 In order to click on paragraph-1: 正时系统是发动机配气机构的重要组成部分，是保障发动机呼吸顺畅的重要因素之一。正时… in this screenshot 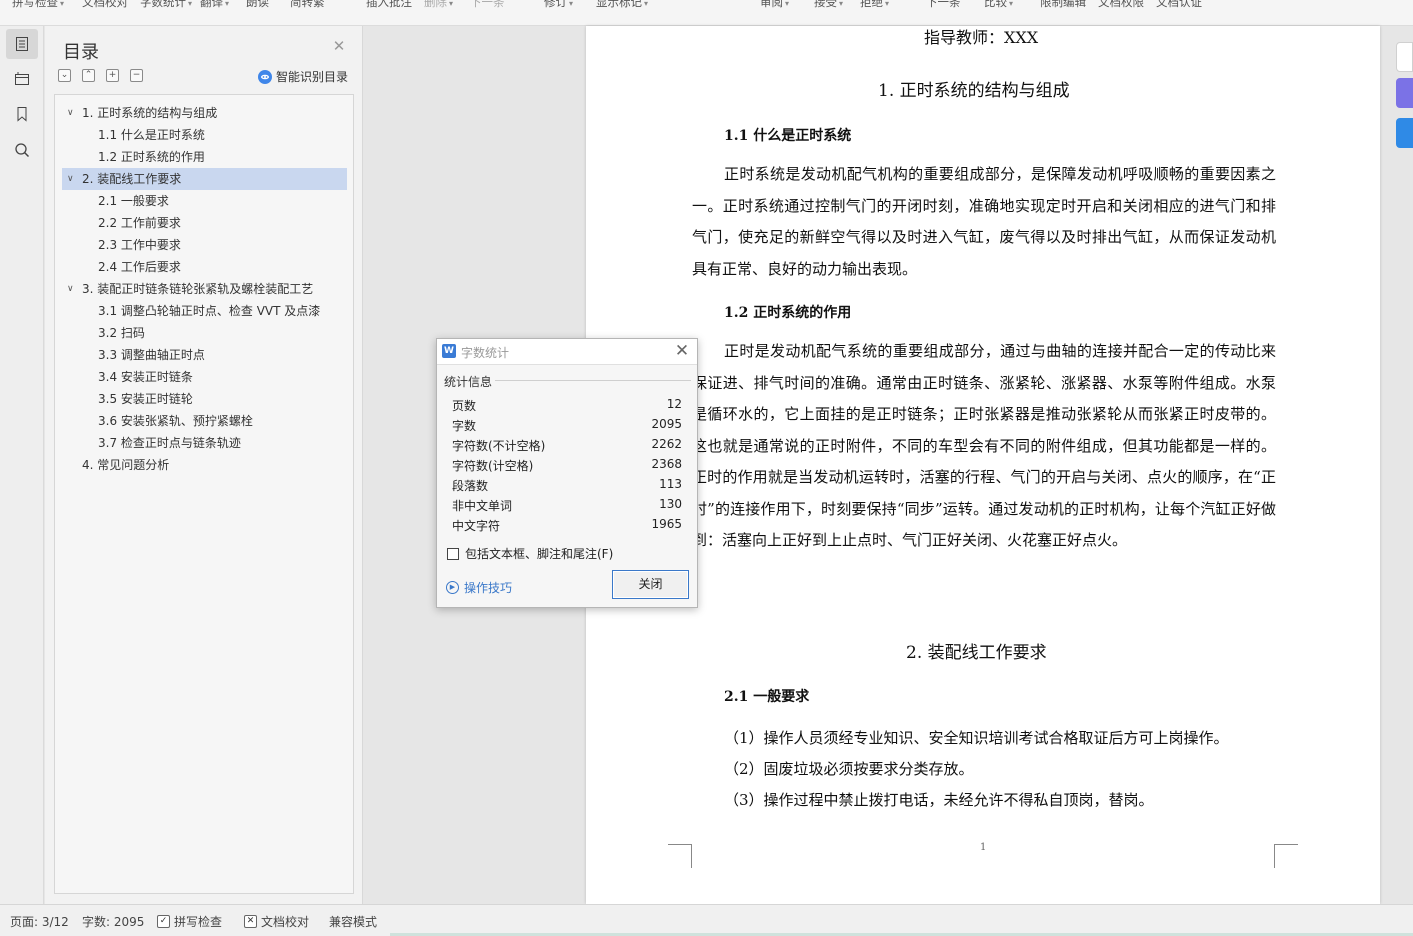, I will do `click(984, 221)`.